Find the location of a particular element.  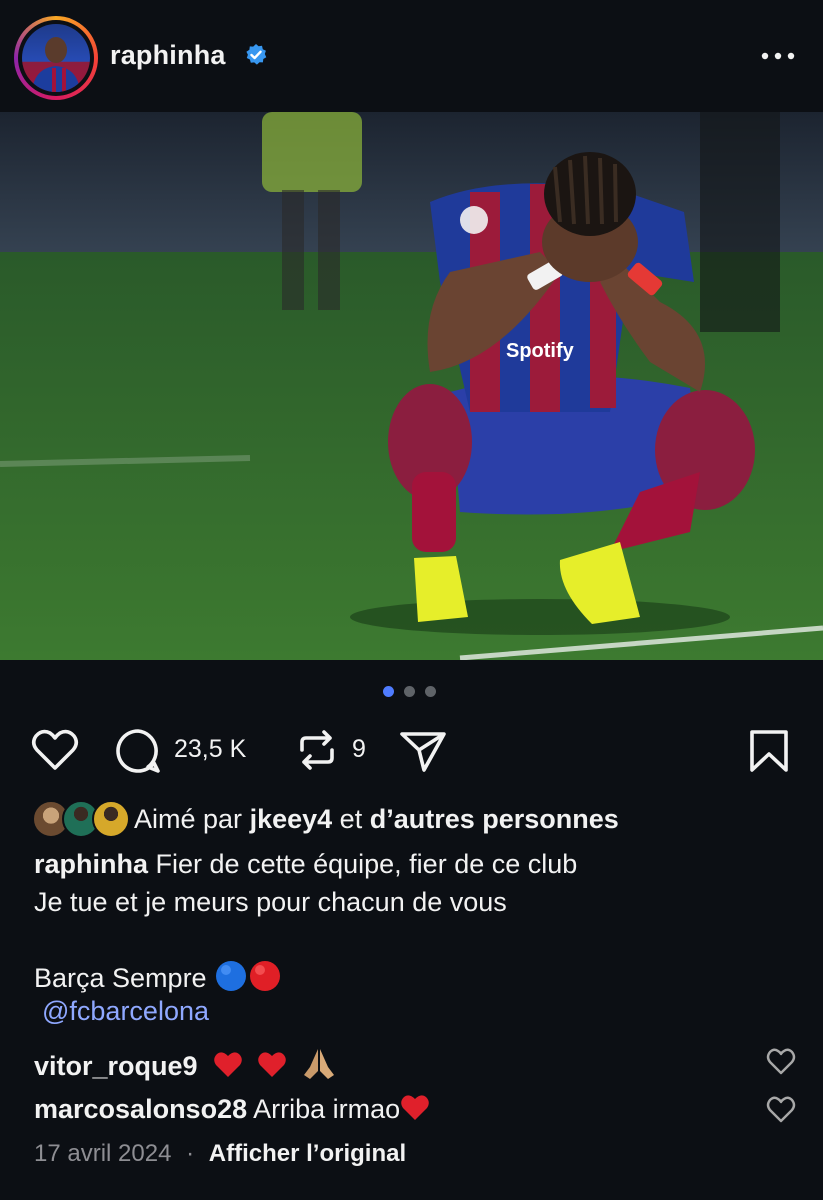

comment-row: marcosalonso28 Arriba irmao is located at coordinates (232, 1109).